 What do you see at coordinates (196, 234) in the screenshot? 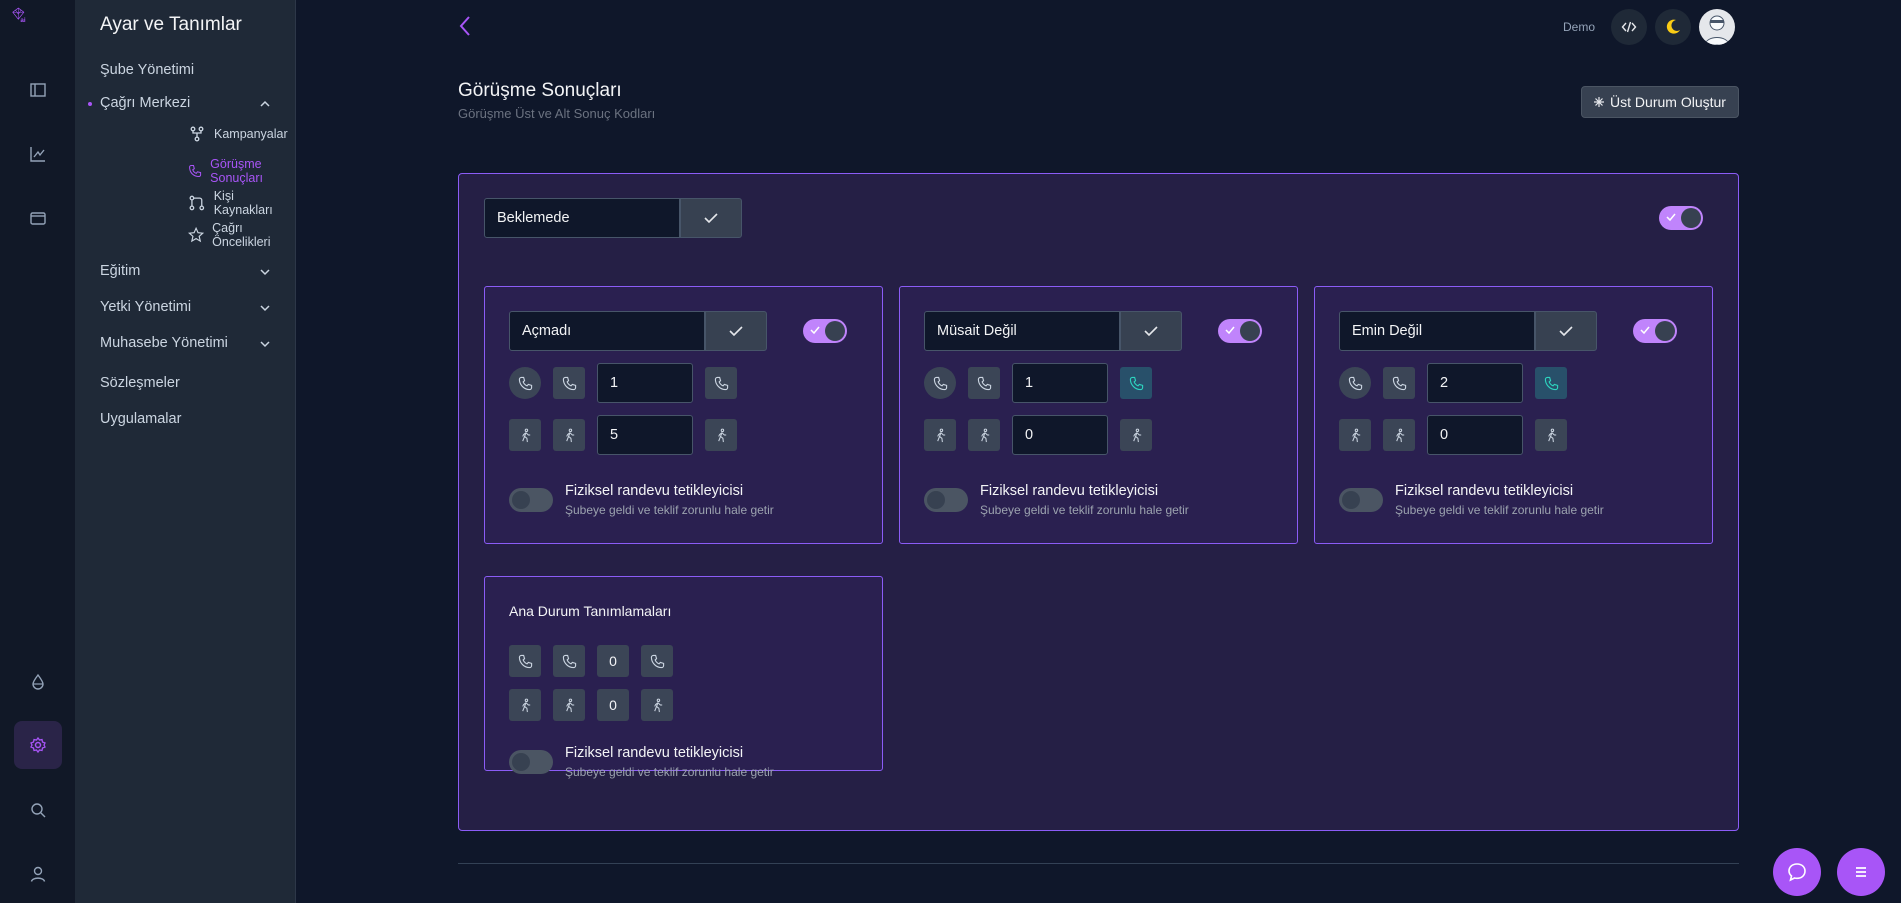
I see `star-icon` at bounding box center [196, 234].